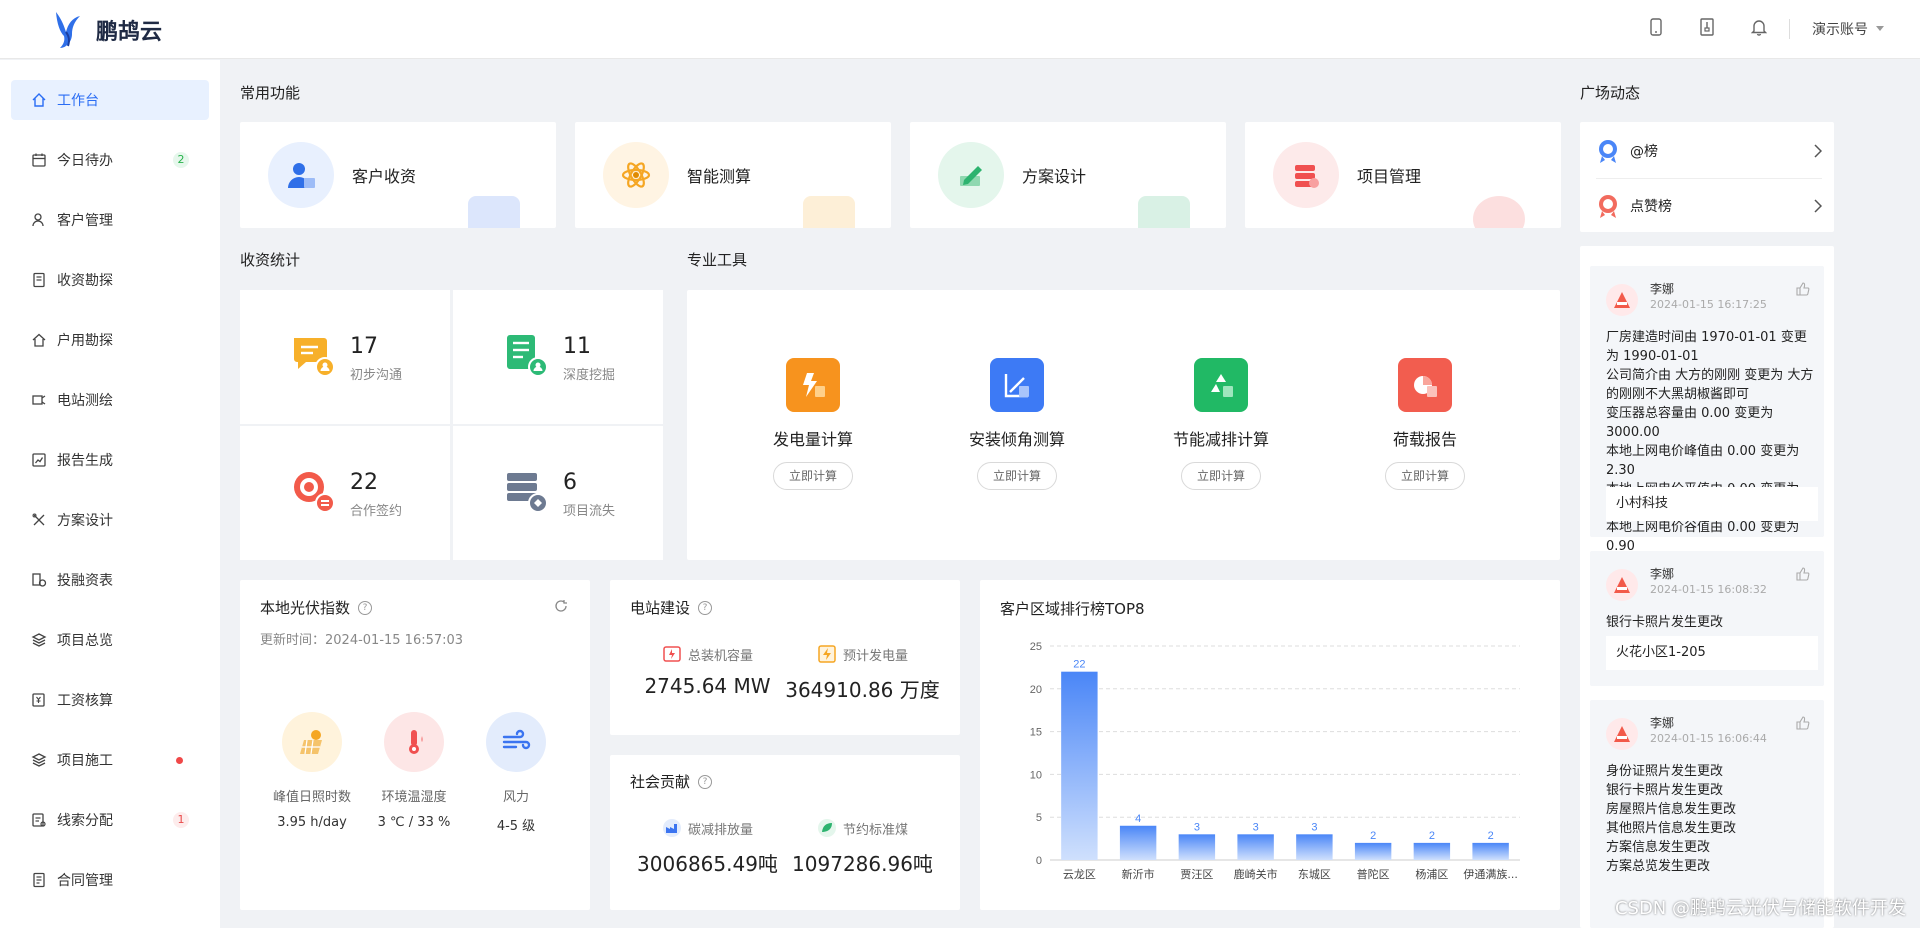 Image resolution: width=1920 pixels, height=928 pixels. What do you see at coordinates (384, 176) in the screenshot?
I see `func-label: 客户收资` at bounding box center [384, 176].